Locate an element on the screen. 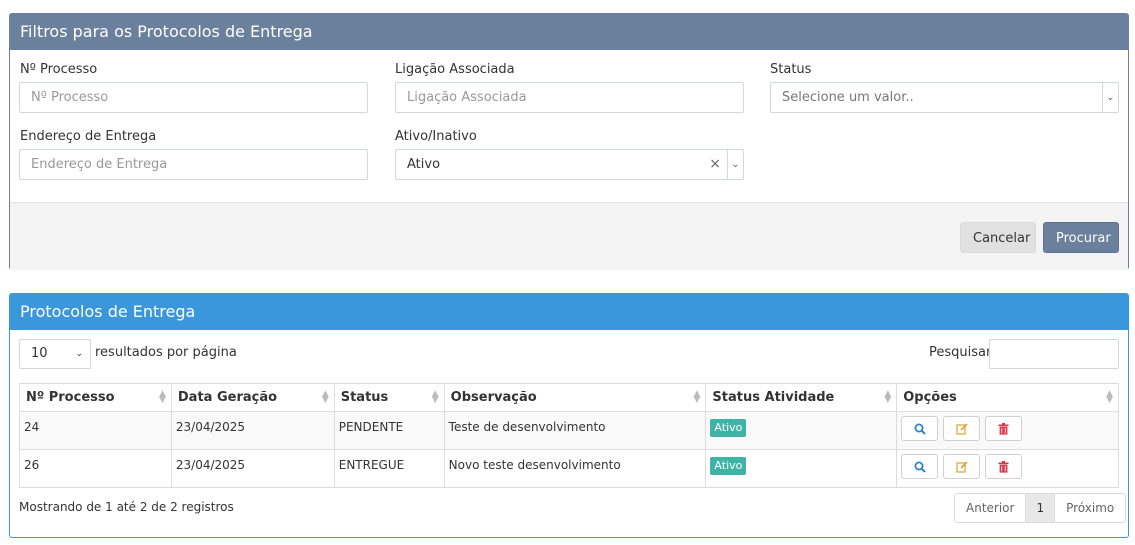  ativo-select-value: Ativo is located at coordinates (424, 164).